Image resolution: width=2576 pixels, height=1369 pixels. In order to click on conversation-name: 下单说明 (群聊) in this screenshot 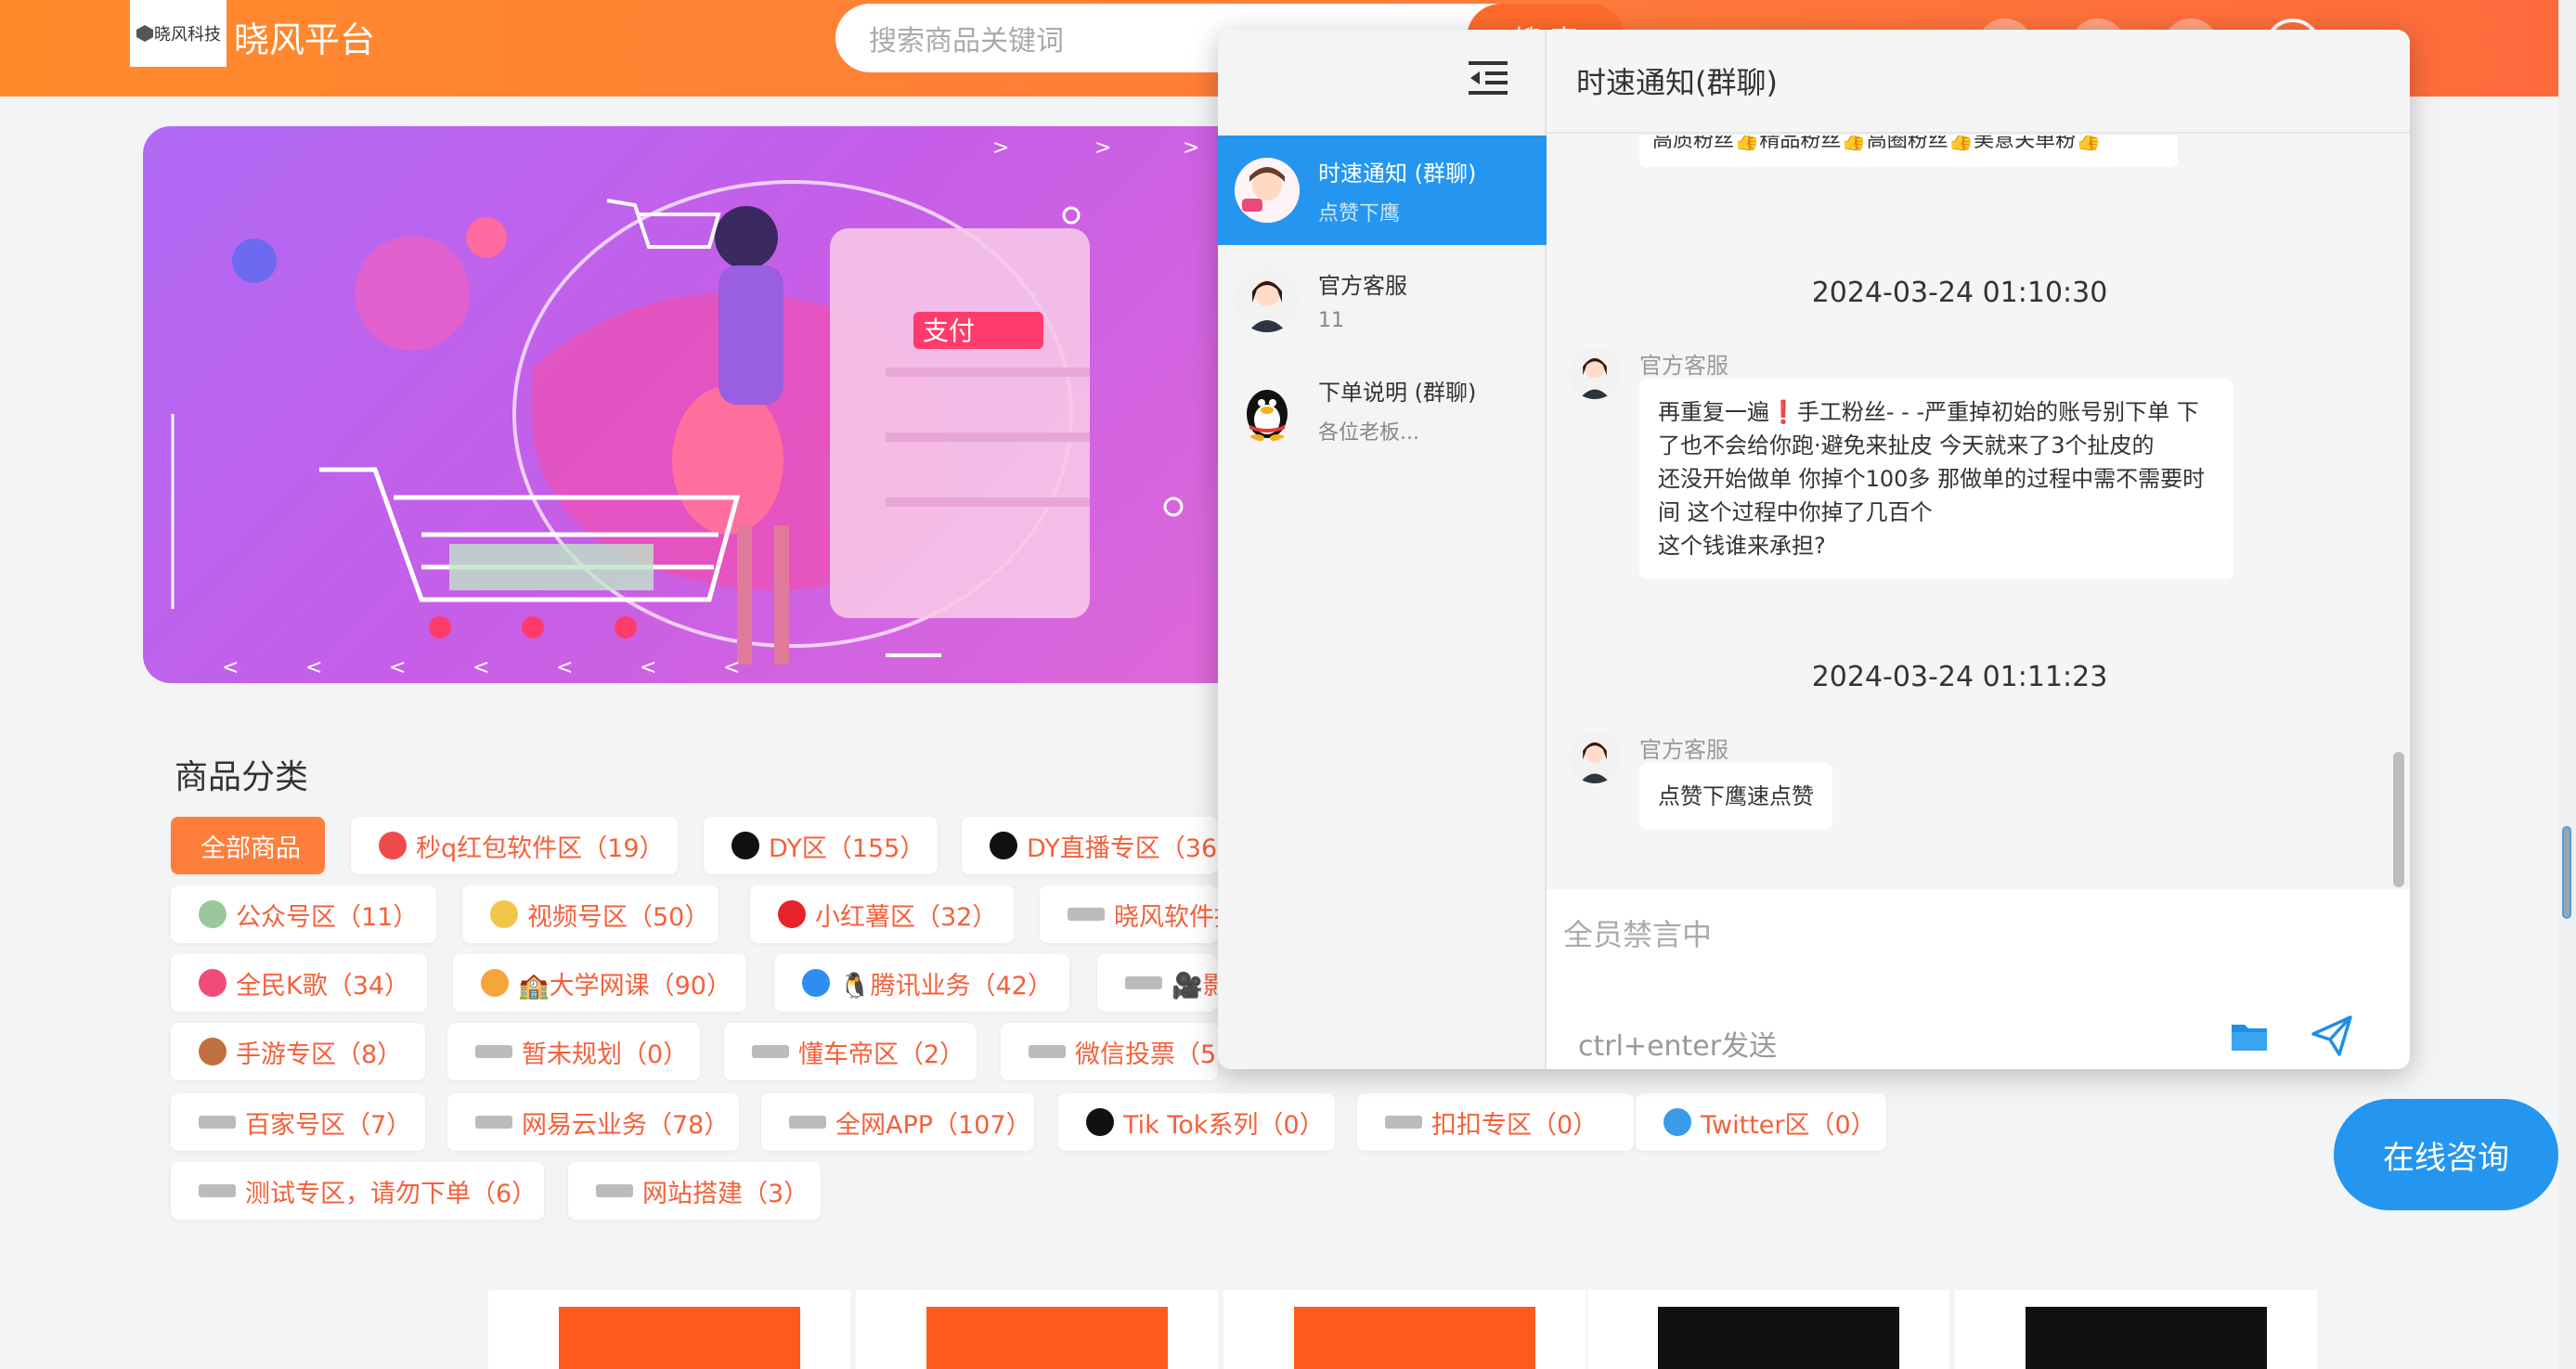, I will do `click(1397, 392)`.